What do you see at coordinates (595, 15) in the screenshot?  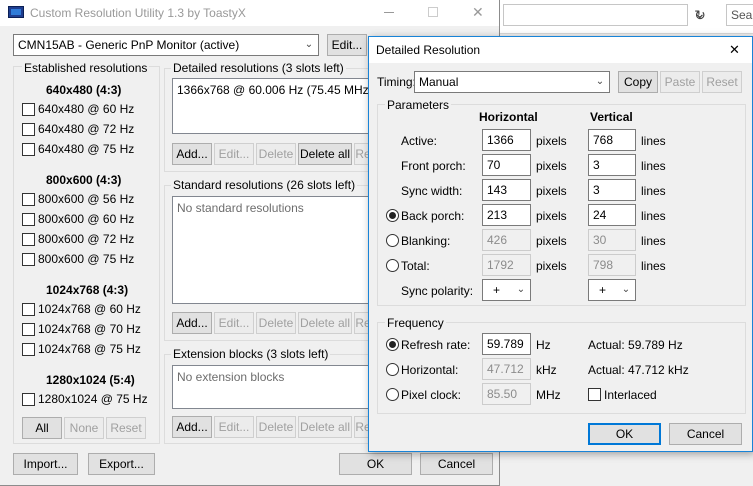 I see `browser-address-bar` at bounding box center [595, 15].